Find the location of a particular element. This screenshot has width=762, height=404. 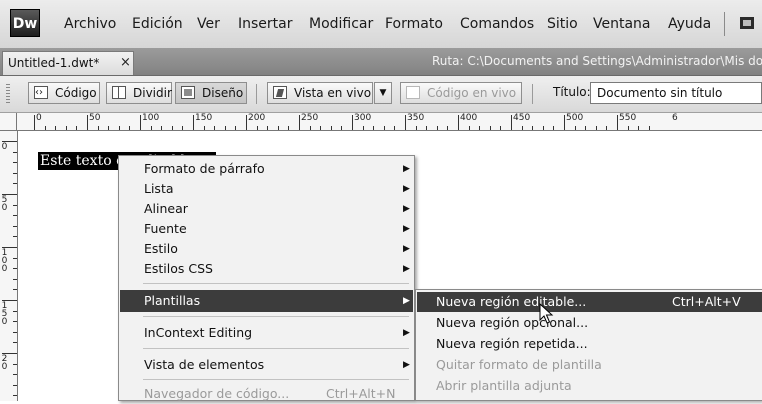

ruler-label: 1 5 0 is located at coordinates (4, 314).